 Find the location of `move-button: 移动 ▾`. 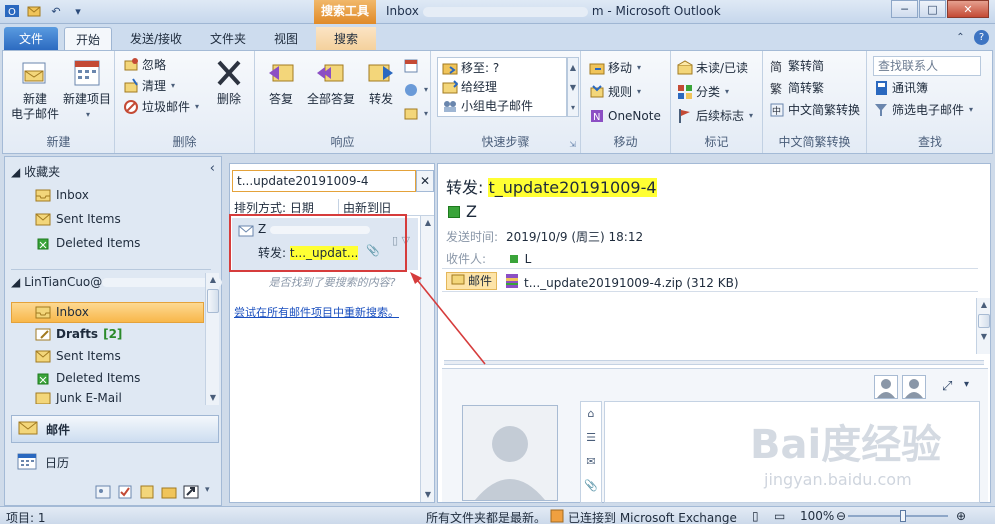

move-button: 移动 ▾ is located at coordinates (615, 68).